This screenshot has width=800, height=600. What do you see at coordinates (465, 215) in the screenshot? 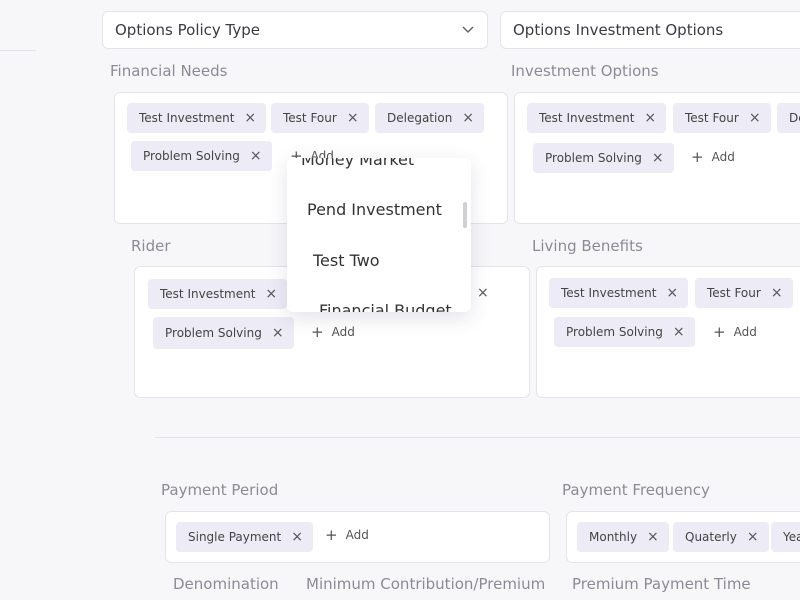
I see `dropdown-scrollbar` at bounding box center [465, 215].